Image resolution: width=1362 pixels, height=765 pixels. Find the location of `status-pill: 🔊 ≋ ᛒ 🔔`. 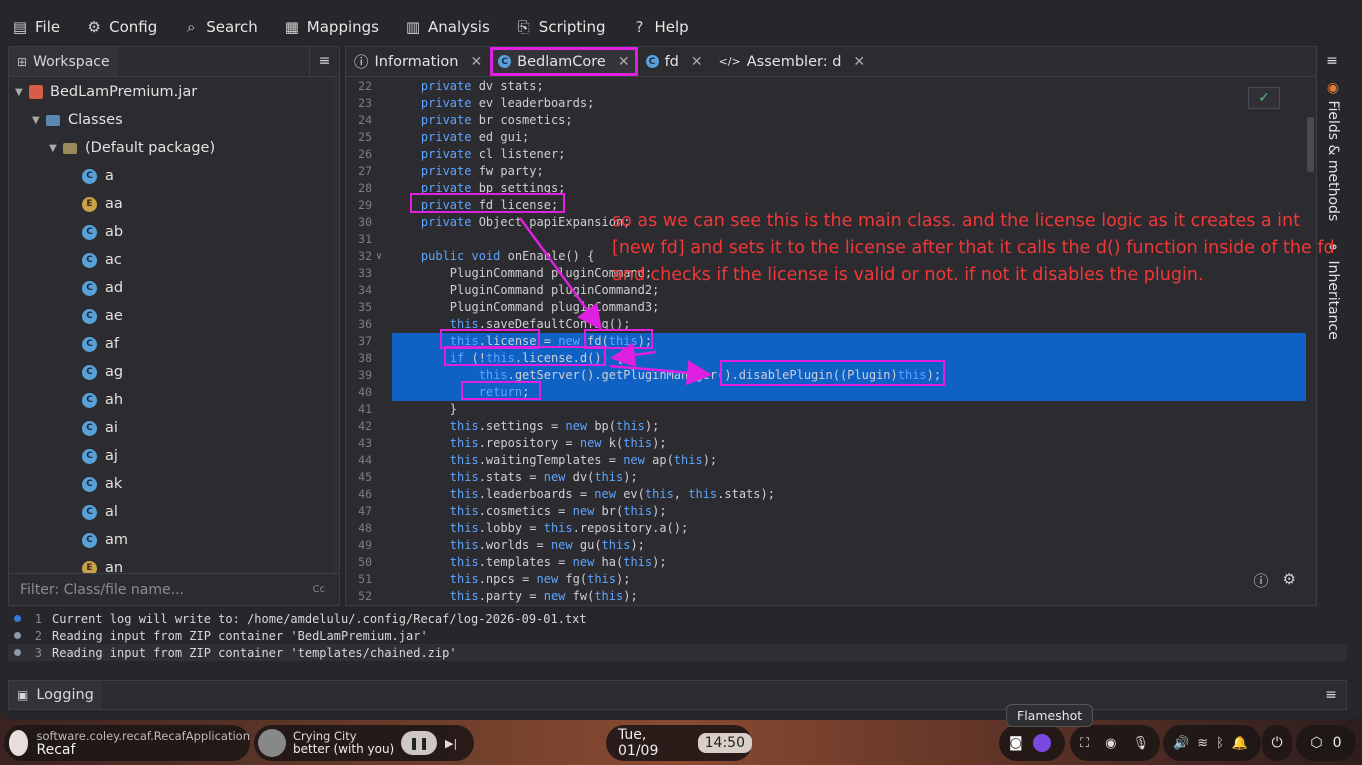

status-pill: 🔊 ≋ ᛒ 🔔 is located at coordinates (1212, 743).